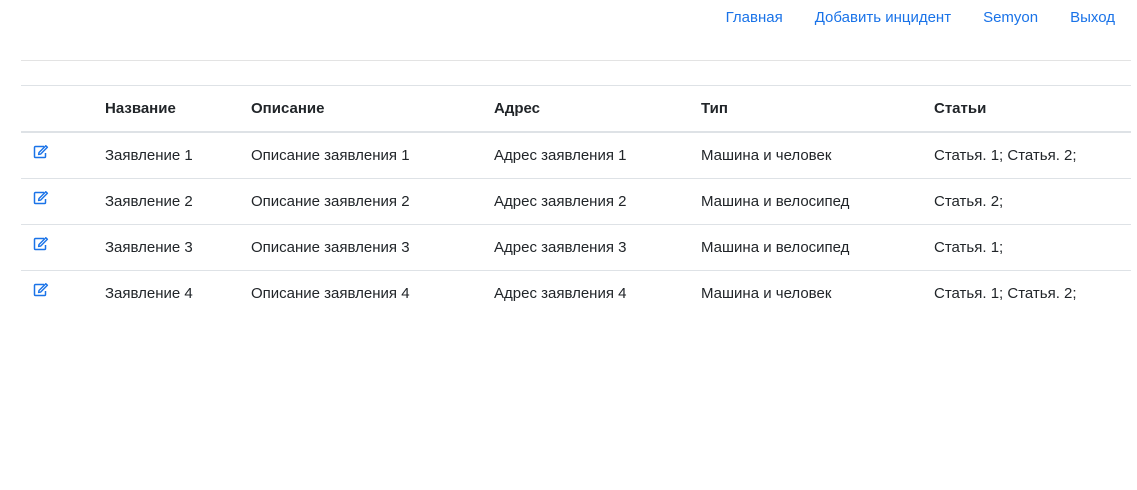 The image size is (1137, 490). I want to click on header-address: Адрес, so click(597, 109).